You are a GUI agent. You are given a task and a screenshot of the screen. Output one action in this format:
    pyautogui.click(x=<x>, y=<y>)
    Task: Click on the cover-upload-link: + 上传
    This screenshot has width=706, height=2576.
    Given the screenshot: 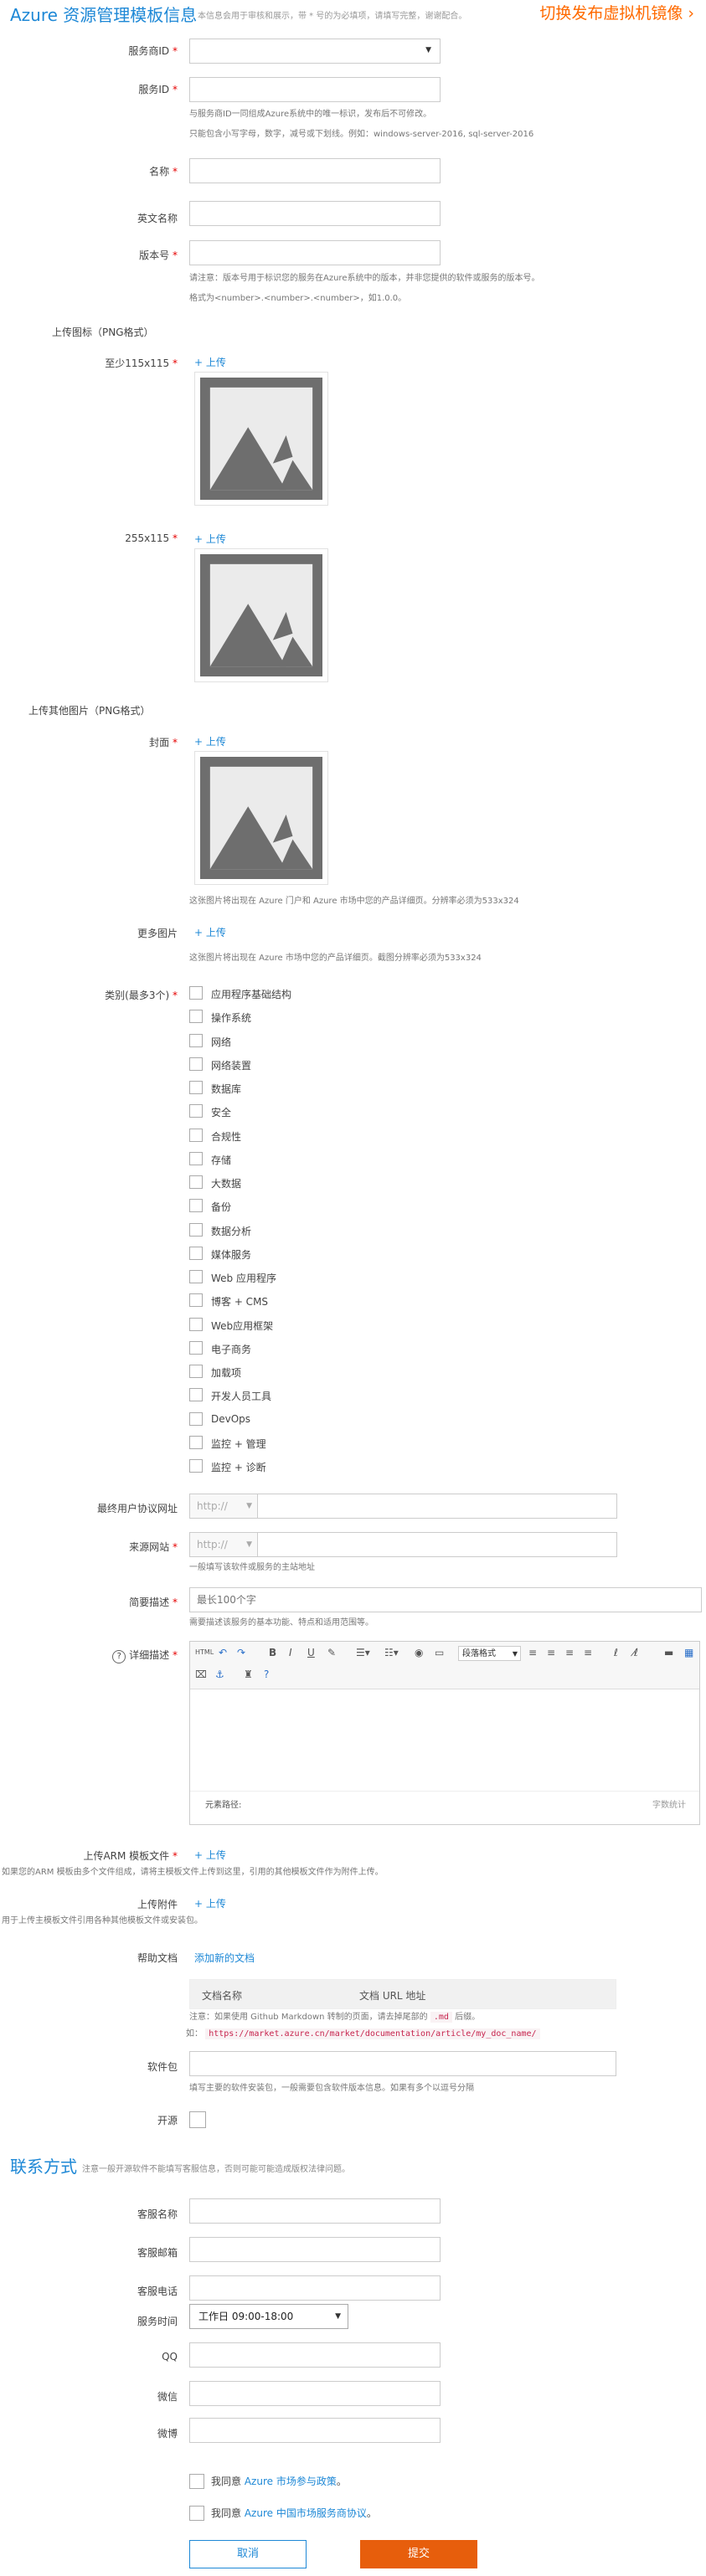 What is the action you would take?
    pyautogui.click(x=210, y=741)
    